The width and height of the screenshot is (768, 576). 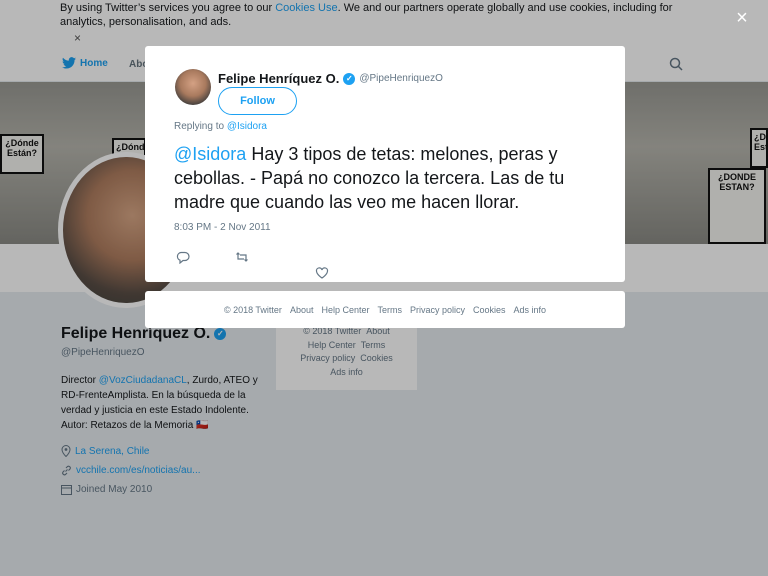 I want to click on replying-prefix: Replying to, so click(x=200, y=126).